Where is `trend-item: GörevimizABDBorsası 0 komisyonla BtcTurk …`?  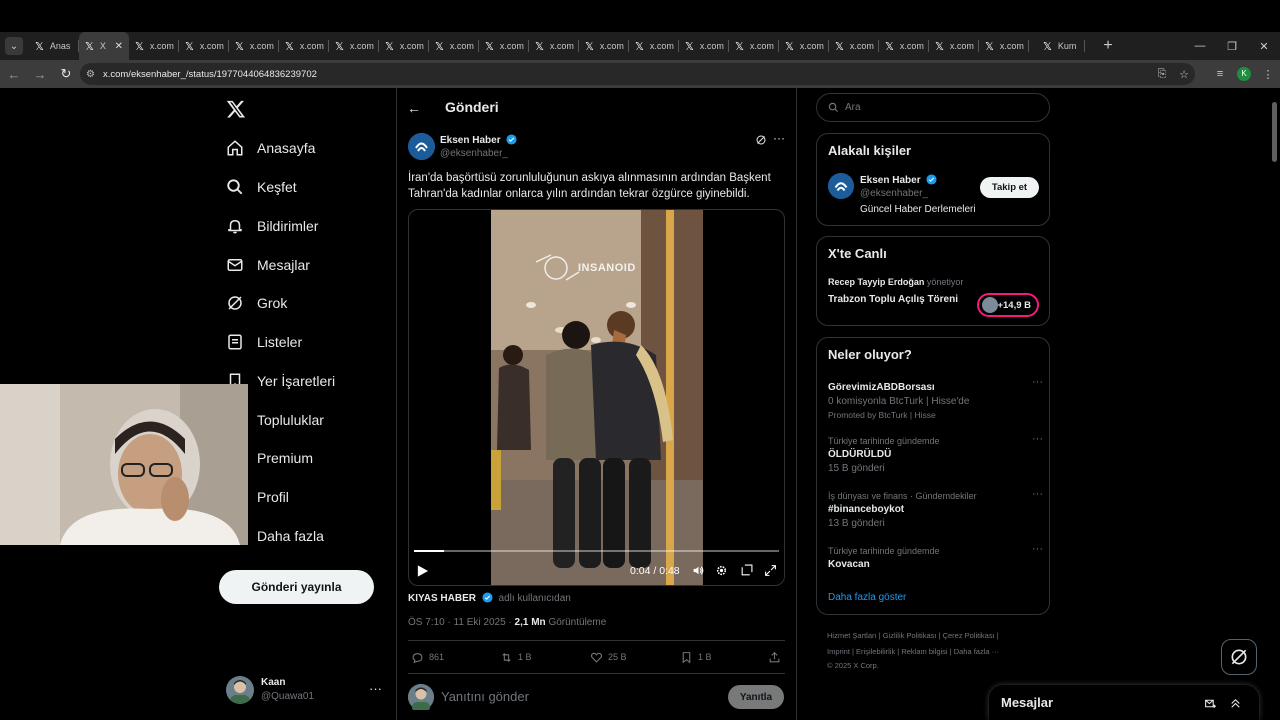 trend-item: GörevimizABDBorsası 0 komisyonla BtcTurk … is located at coordinates (935, 398).